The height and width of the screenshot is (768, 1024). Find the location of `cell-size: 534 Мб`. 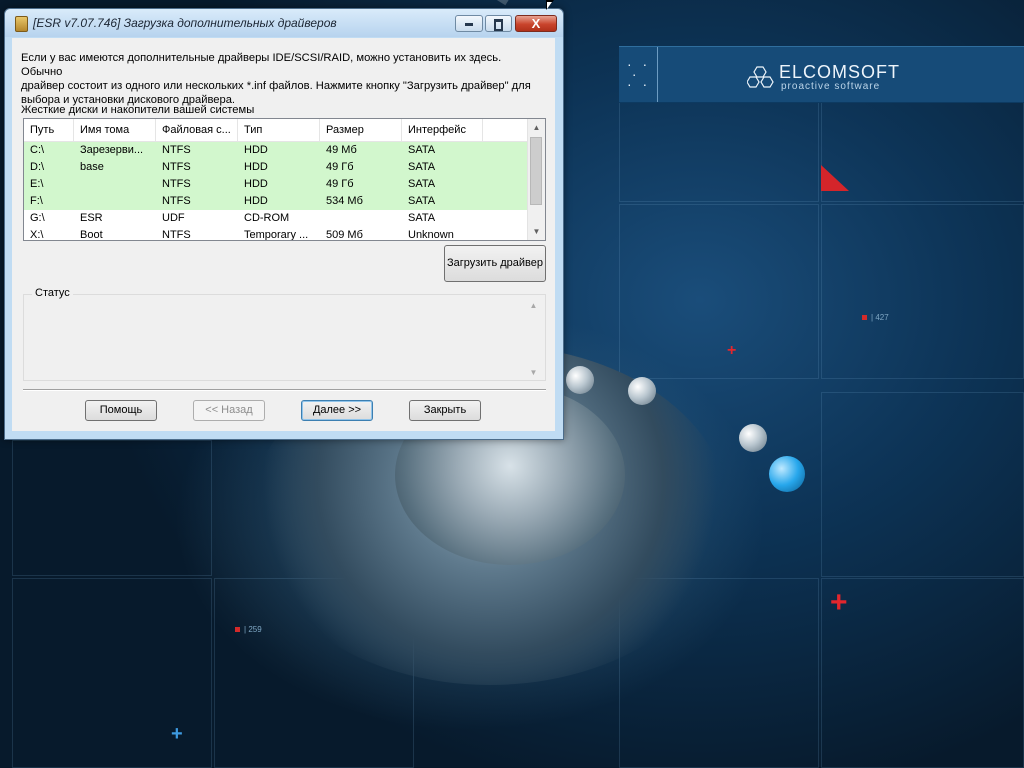

cell-size: 534 Мб is located at coordinates (344, 201).